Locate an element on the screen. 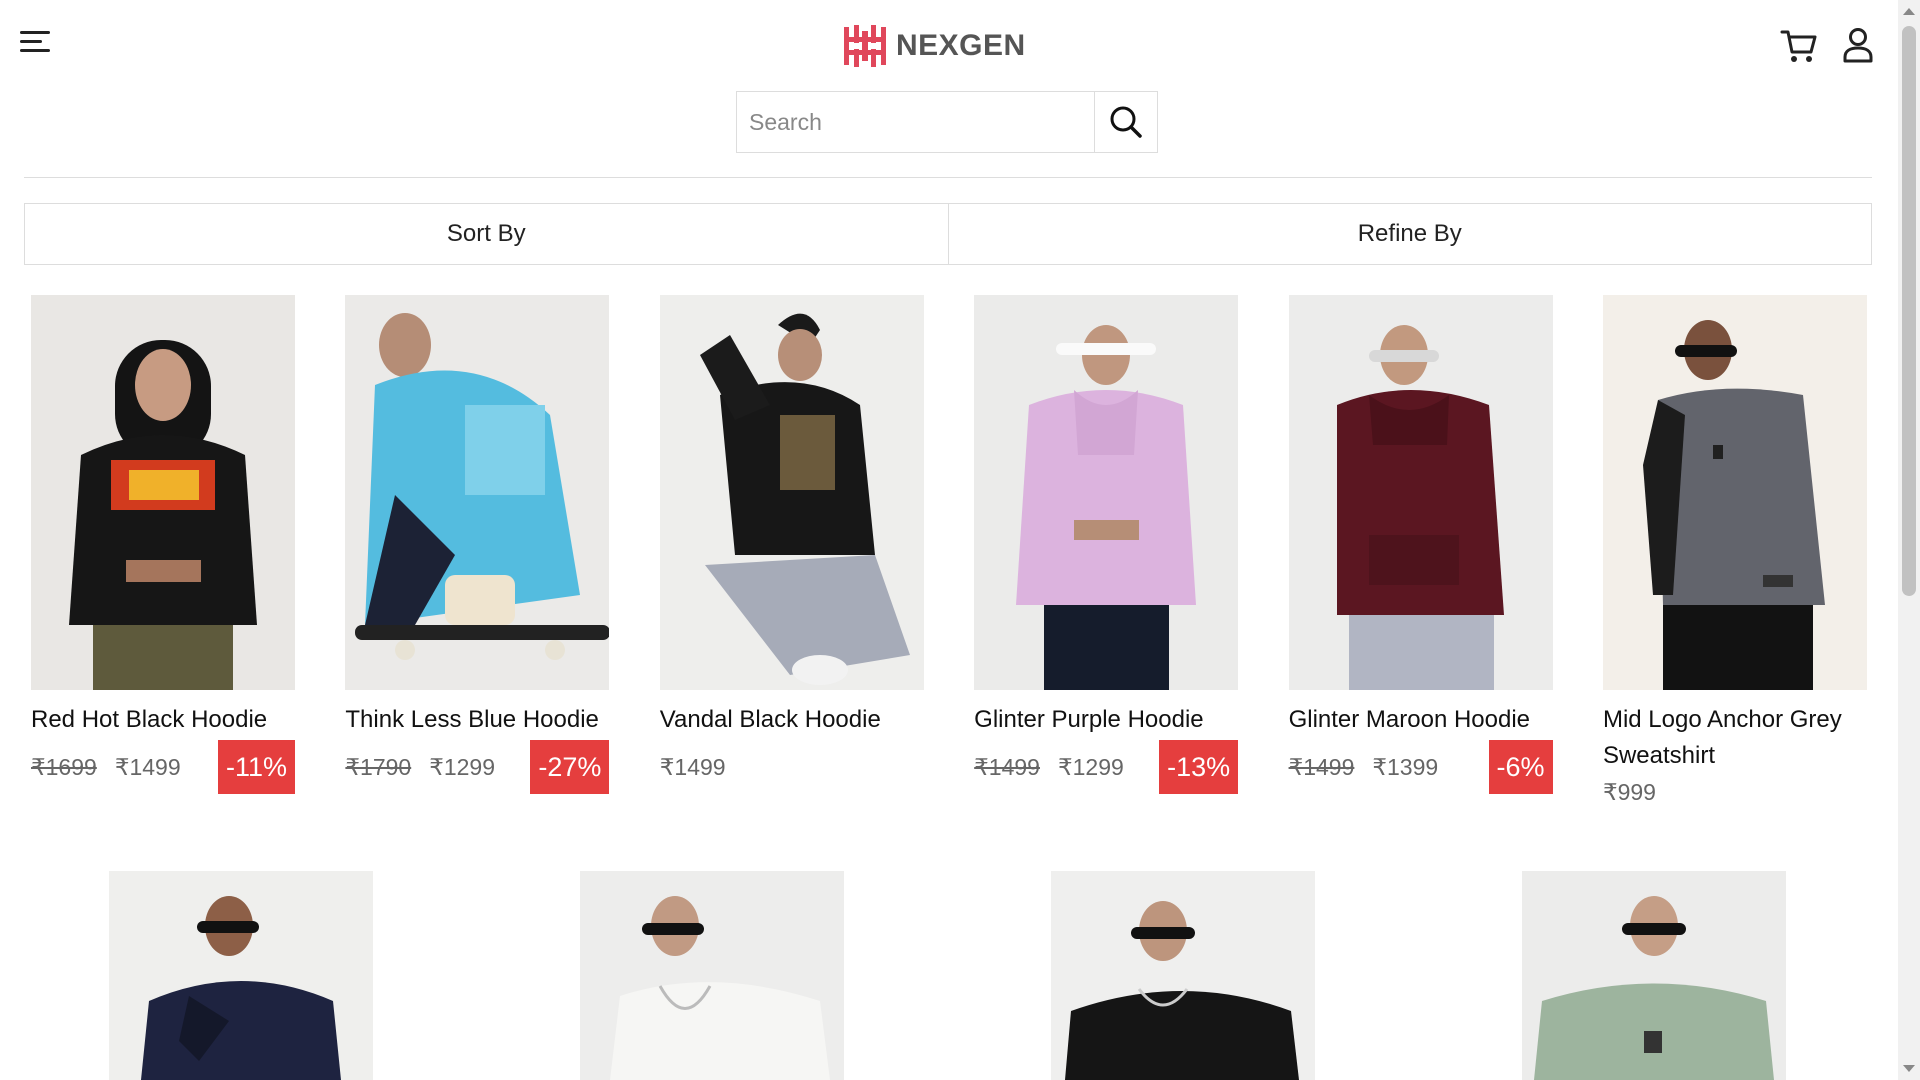 This screenshot has width=1920, height=1080. original-price: ₹1790 is located at coordinates (378, 766).